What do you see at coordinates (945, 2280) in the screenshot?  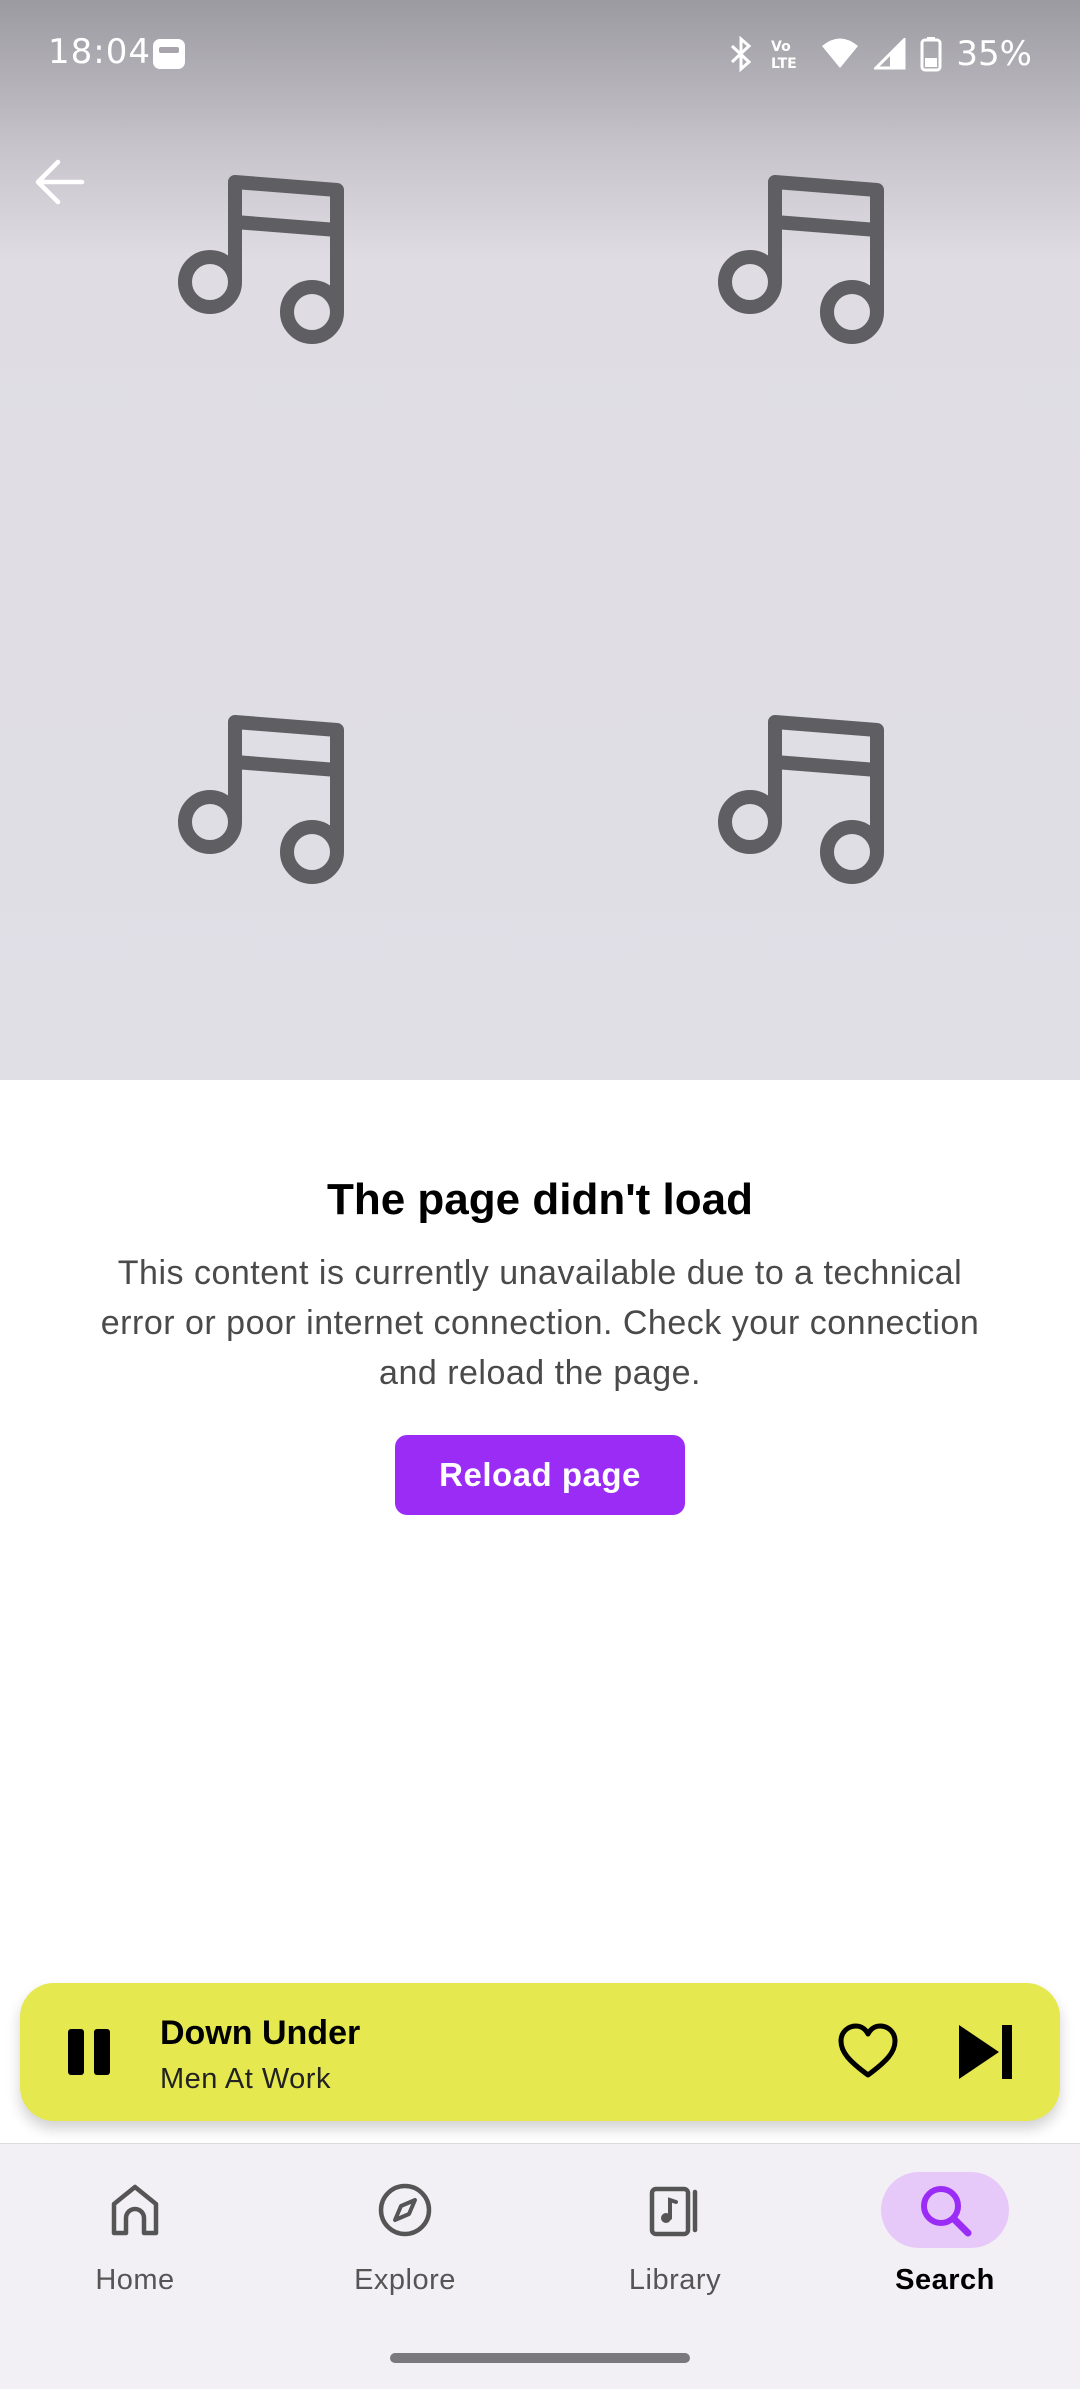 I see `nav-label-search: Search` at bounding box center [945, 2280].